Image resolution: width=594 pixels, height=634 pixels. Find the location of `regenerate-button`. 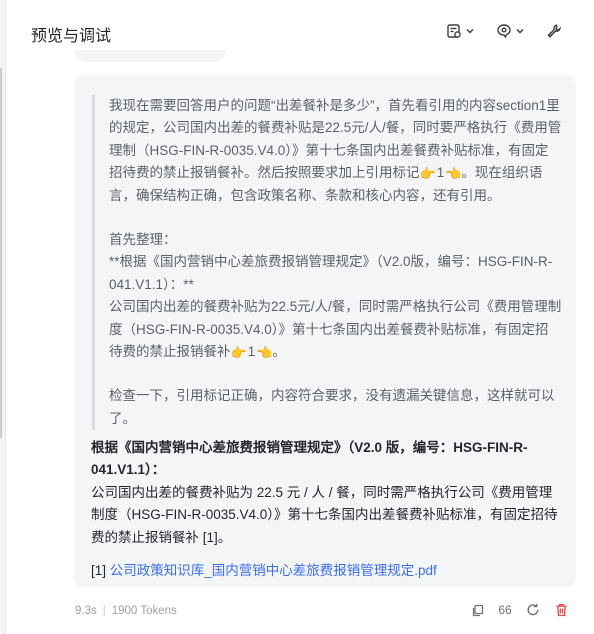

regenerate-button is located at coordinates (533, 610).